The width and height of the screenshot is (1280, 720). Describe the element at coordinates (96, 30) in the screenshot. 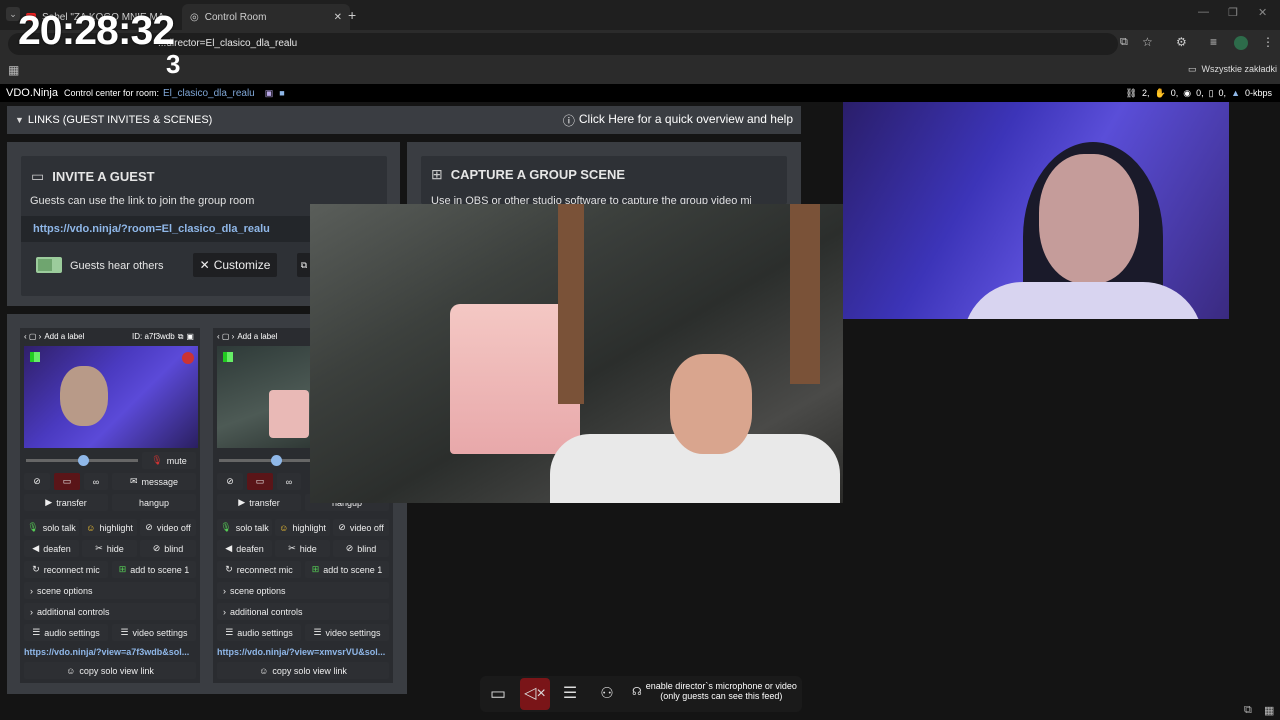

I see `overlay-clock: 20:28:32` at that location.